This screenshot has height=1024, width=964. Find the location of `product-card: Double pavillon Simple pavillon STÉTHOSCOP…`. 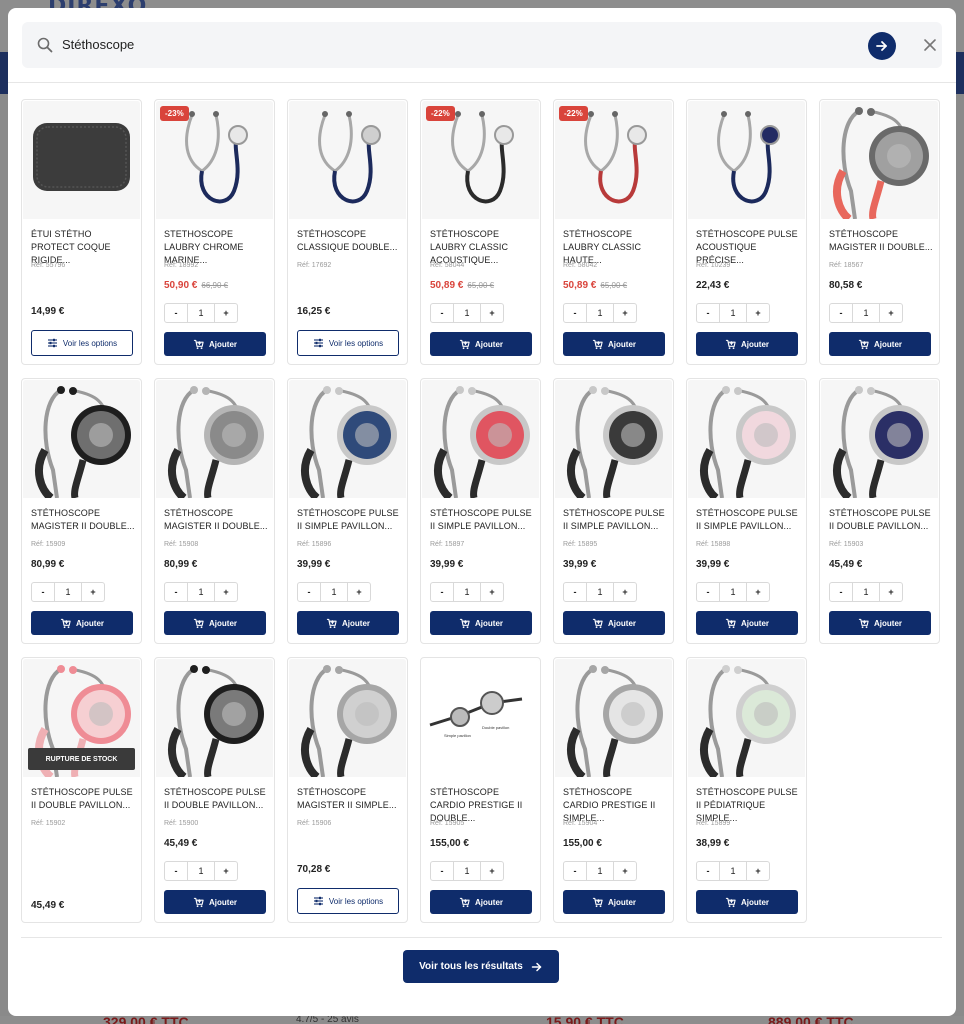

product-card: Double pavillon Simple pavillon STÉTHOSCOP… is located at coordinates (480, 790).